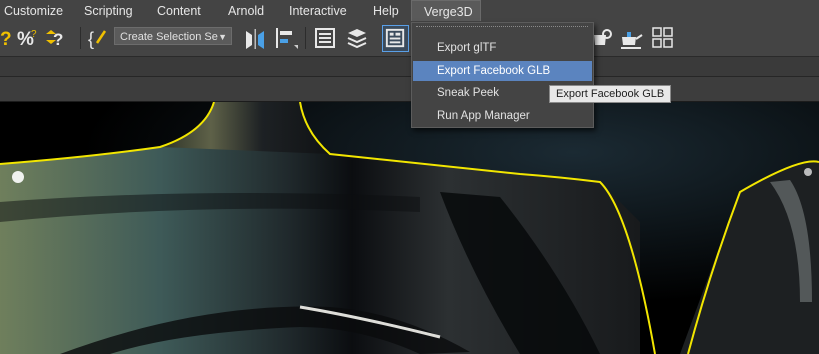 This screenshot has height=354, width=819. What do you see at coordinates (631, 38) in the screenshot?
I see `render-frame-icon` at bounding box center [631, 38].